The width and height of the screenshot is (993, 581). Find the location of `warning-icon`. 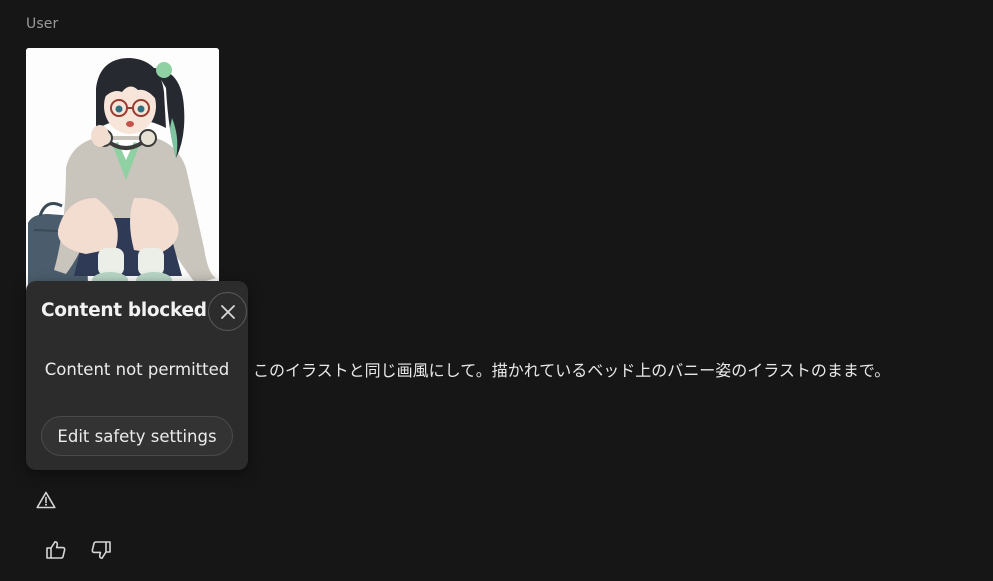

warning-icon is located at coordinates (46, 500).